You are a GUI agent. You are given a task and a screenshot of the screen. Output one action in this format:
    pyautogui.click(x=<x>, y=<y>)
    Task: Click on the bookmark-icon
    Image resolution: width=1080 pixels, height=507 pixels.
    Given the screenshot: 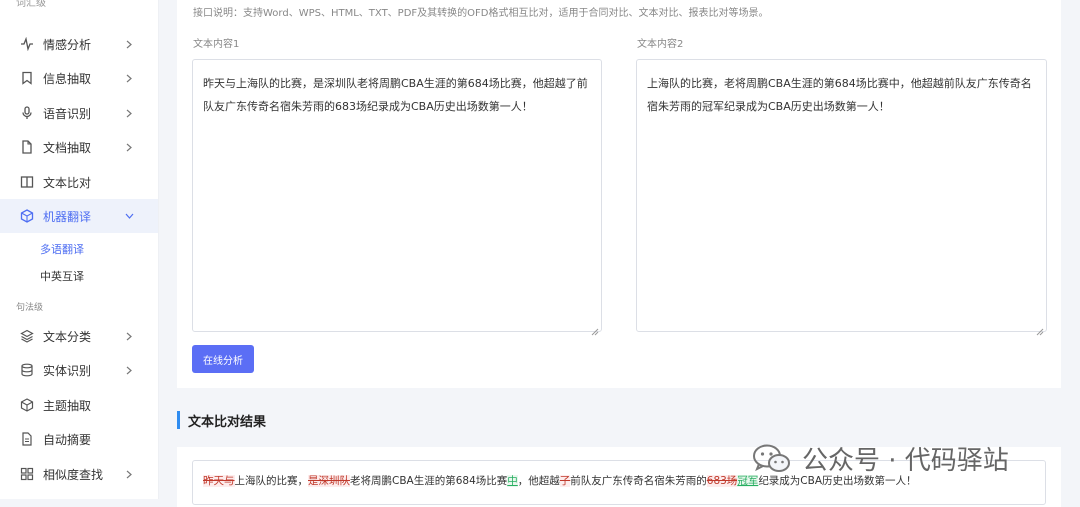 What is the action you would take?
    pyautogui.click(x=27, y=78)
    